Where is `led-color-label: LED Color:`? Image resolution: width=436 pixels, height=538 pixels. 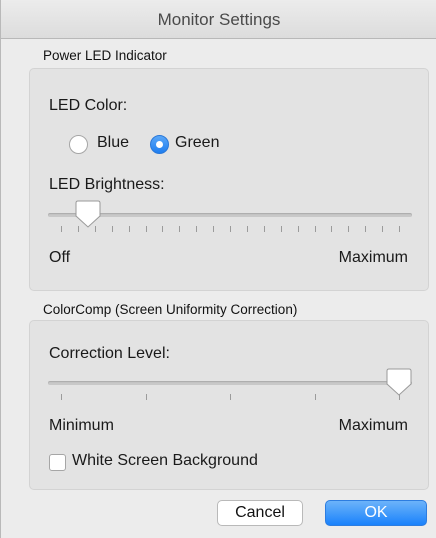
led-color-label: LED Color: is located at coordinates (88, 105).